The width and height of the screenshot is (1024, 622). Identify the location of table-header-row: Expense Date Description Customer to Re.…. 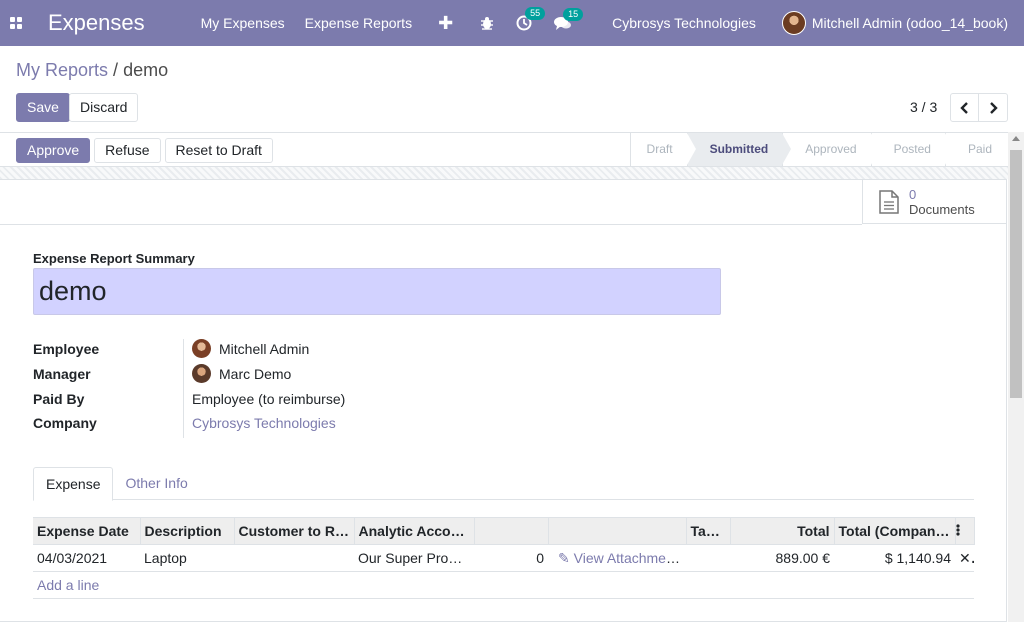
(504, 531).